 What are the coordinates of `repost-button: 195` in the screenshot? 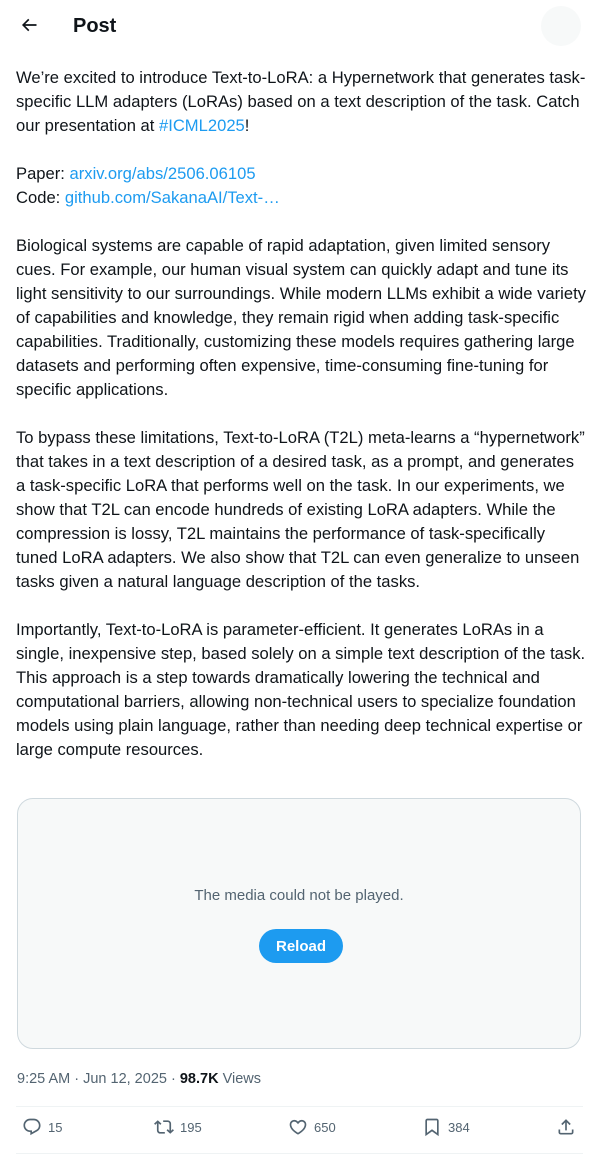 It's located at (178, 1127).